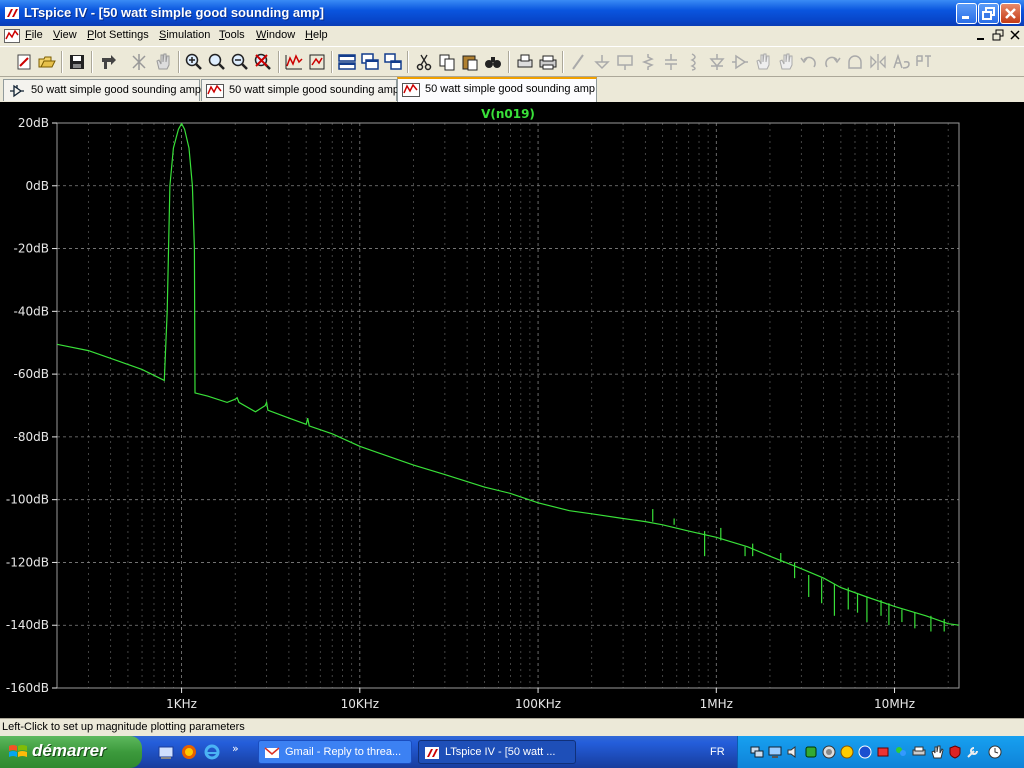  I want to click on redo-button, so click(832, 62).